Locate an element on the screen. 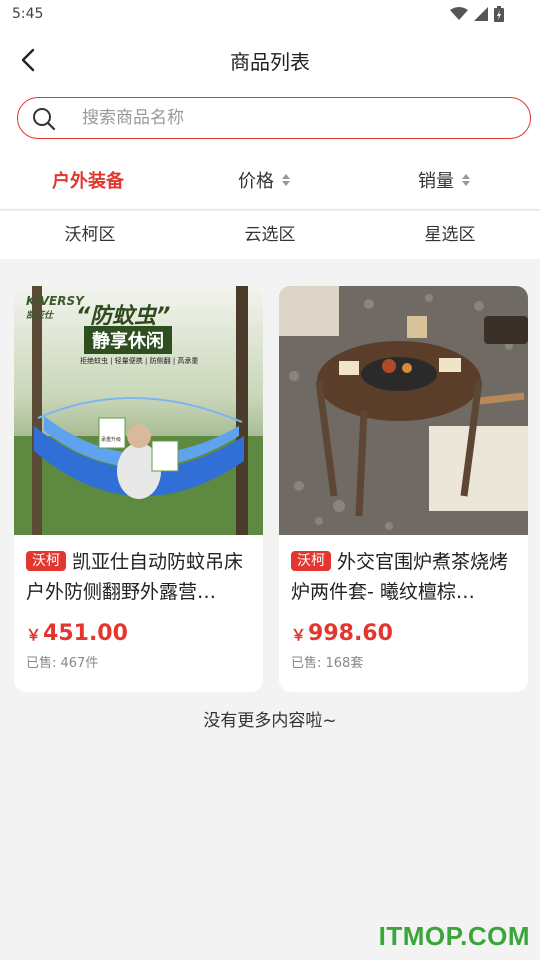  product-price: ￥451.00 is located at coordinates (138, 633).